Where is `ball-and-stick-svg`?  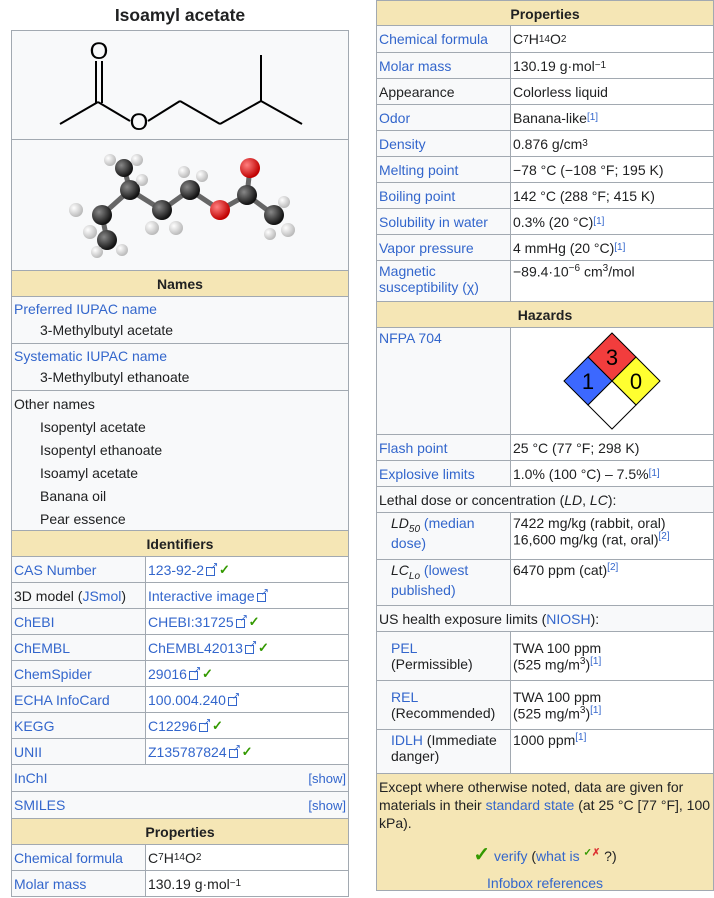
ball-and-stick-svg is located at coordinates (182, 206).